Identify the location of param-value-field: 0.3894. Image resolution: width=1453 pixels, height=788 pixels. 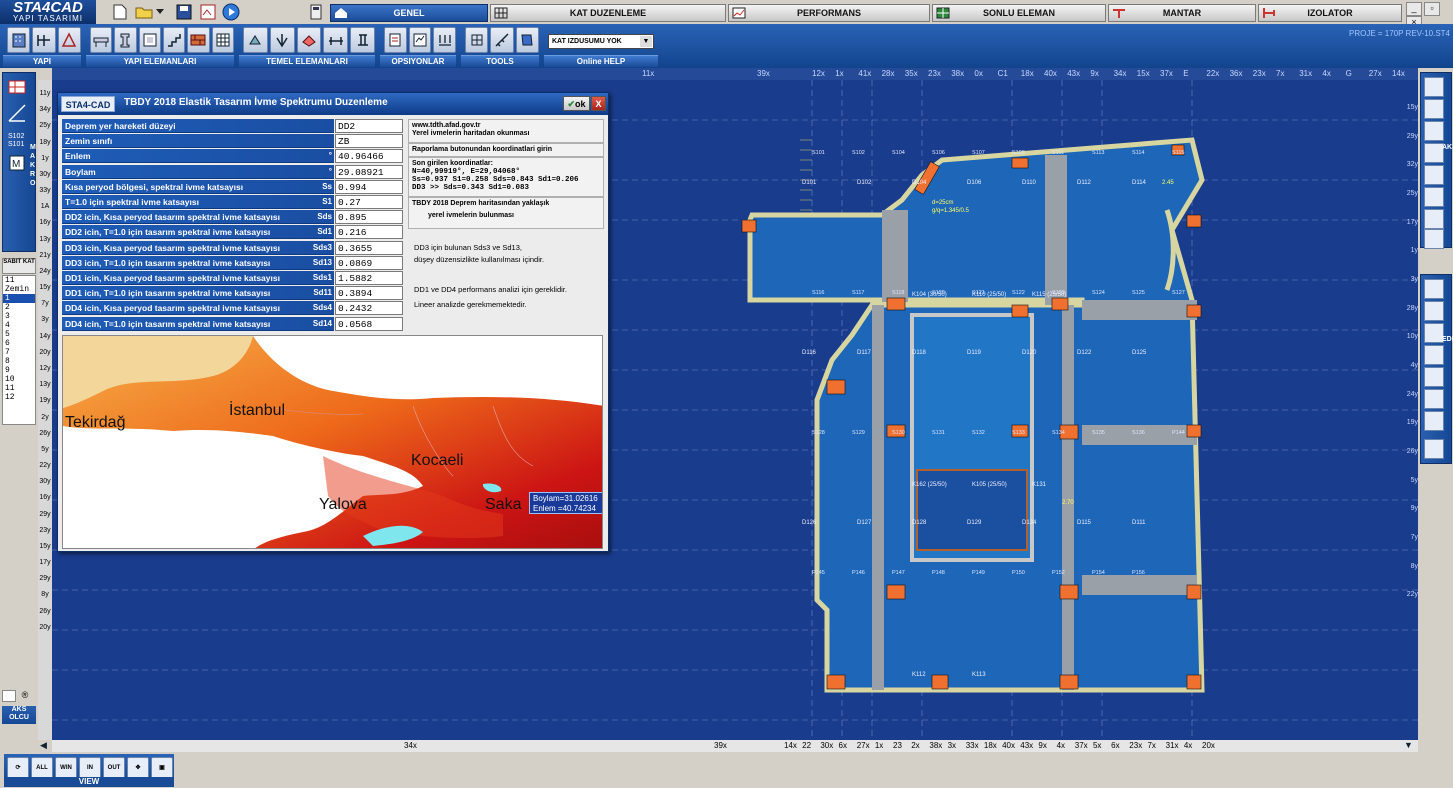
(369, 293).